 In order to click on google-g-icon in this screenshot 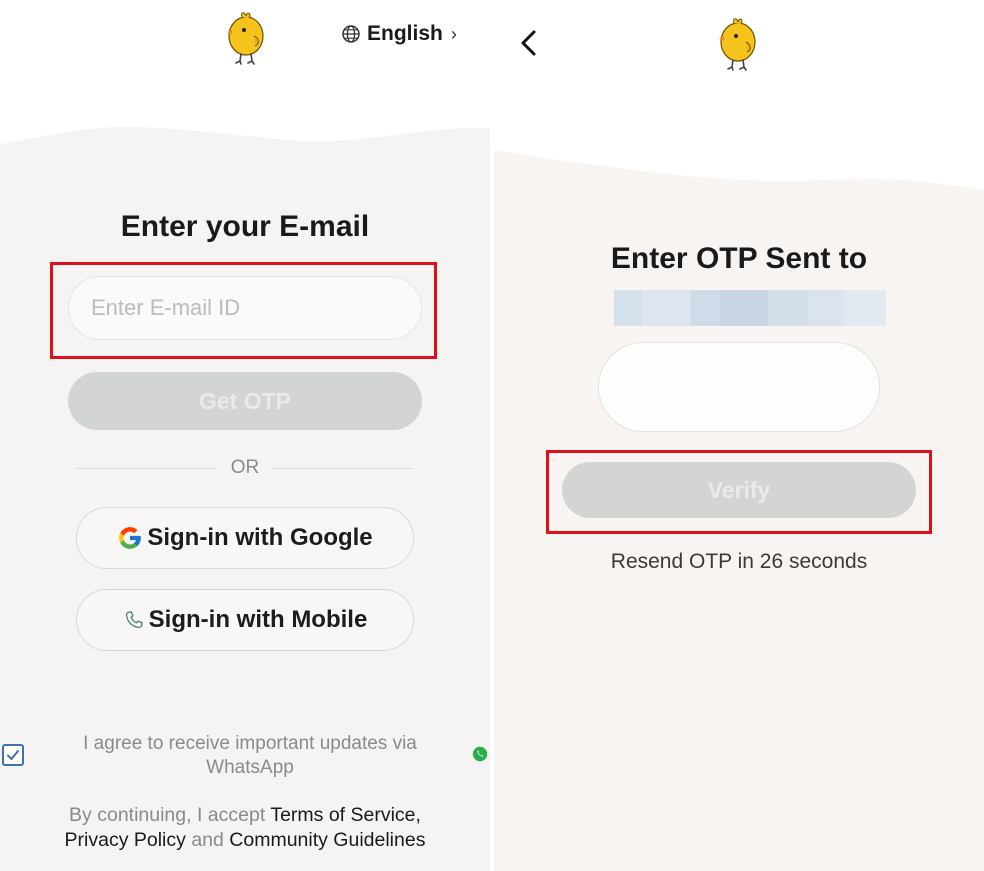, I will do `click(130, 538)`.